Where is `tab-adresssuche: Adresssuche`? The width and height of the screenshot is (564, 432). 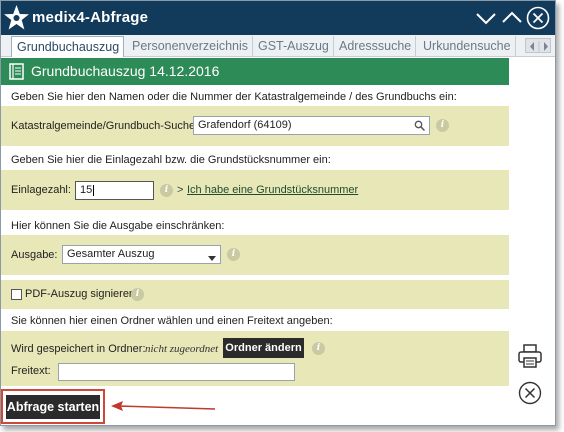
tab-adresssuche: Adresssuche is located at coordinates (375, 46).